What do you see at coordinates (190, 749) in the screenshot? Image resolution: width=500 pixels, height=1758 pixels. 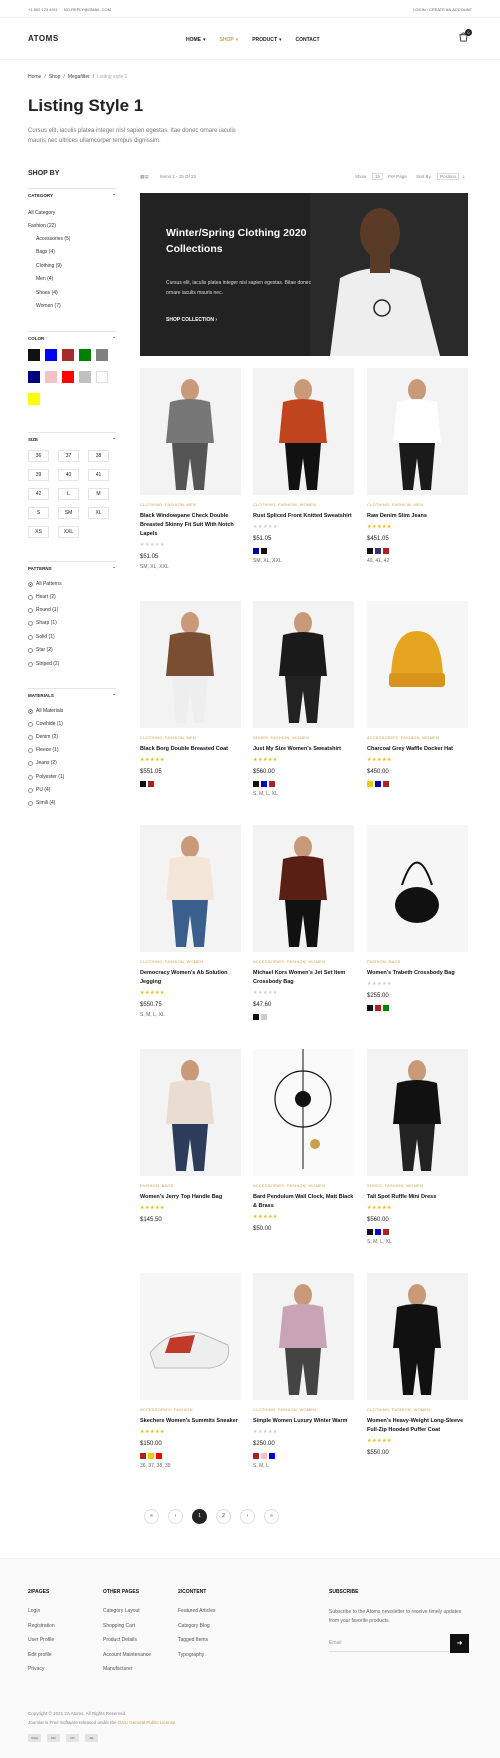 I see `product-name: Black Borg Double Breasted Coat` at bounding box center [190, 749].